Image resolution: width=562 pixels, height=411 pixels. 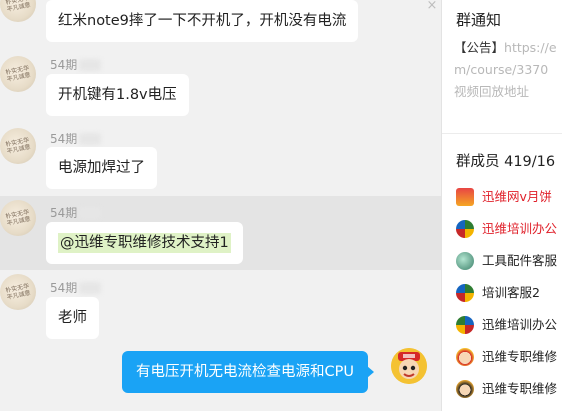 I want to click on message-bubble: 老师, so click(x=72, y=318).